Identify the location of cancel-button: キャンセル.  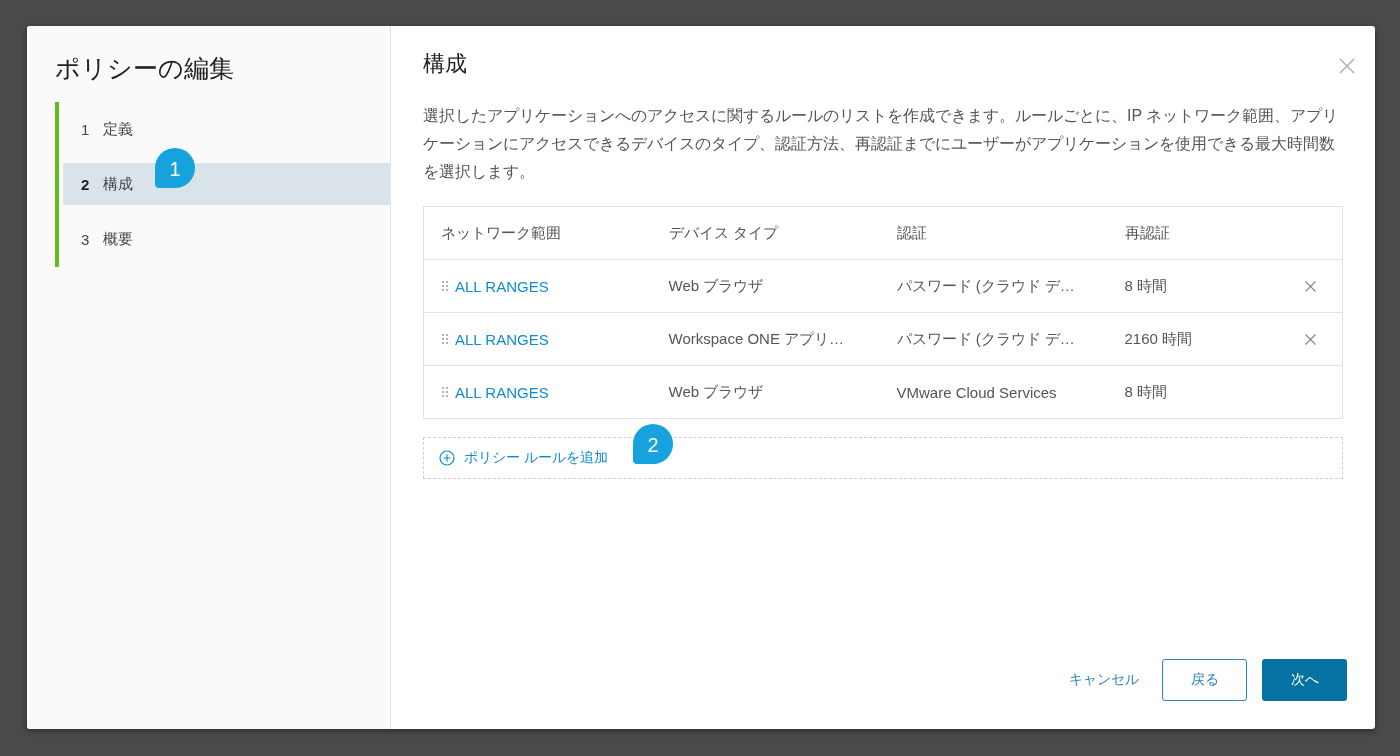
(1104, 680).